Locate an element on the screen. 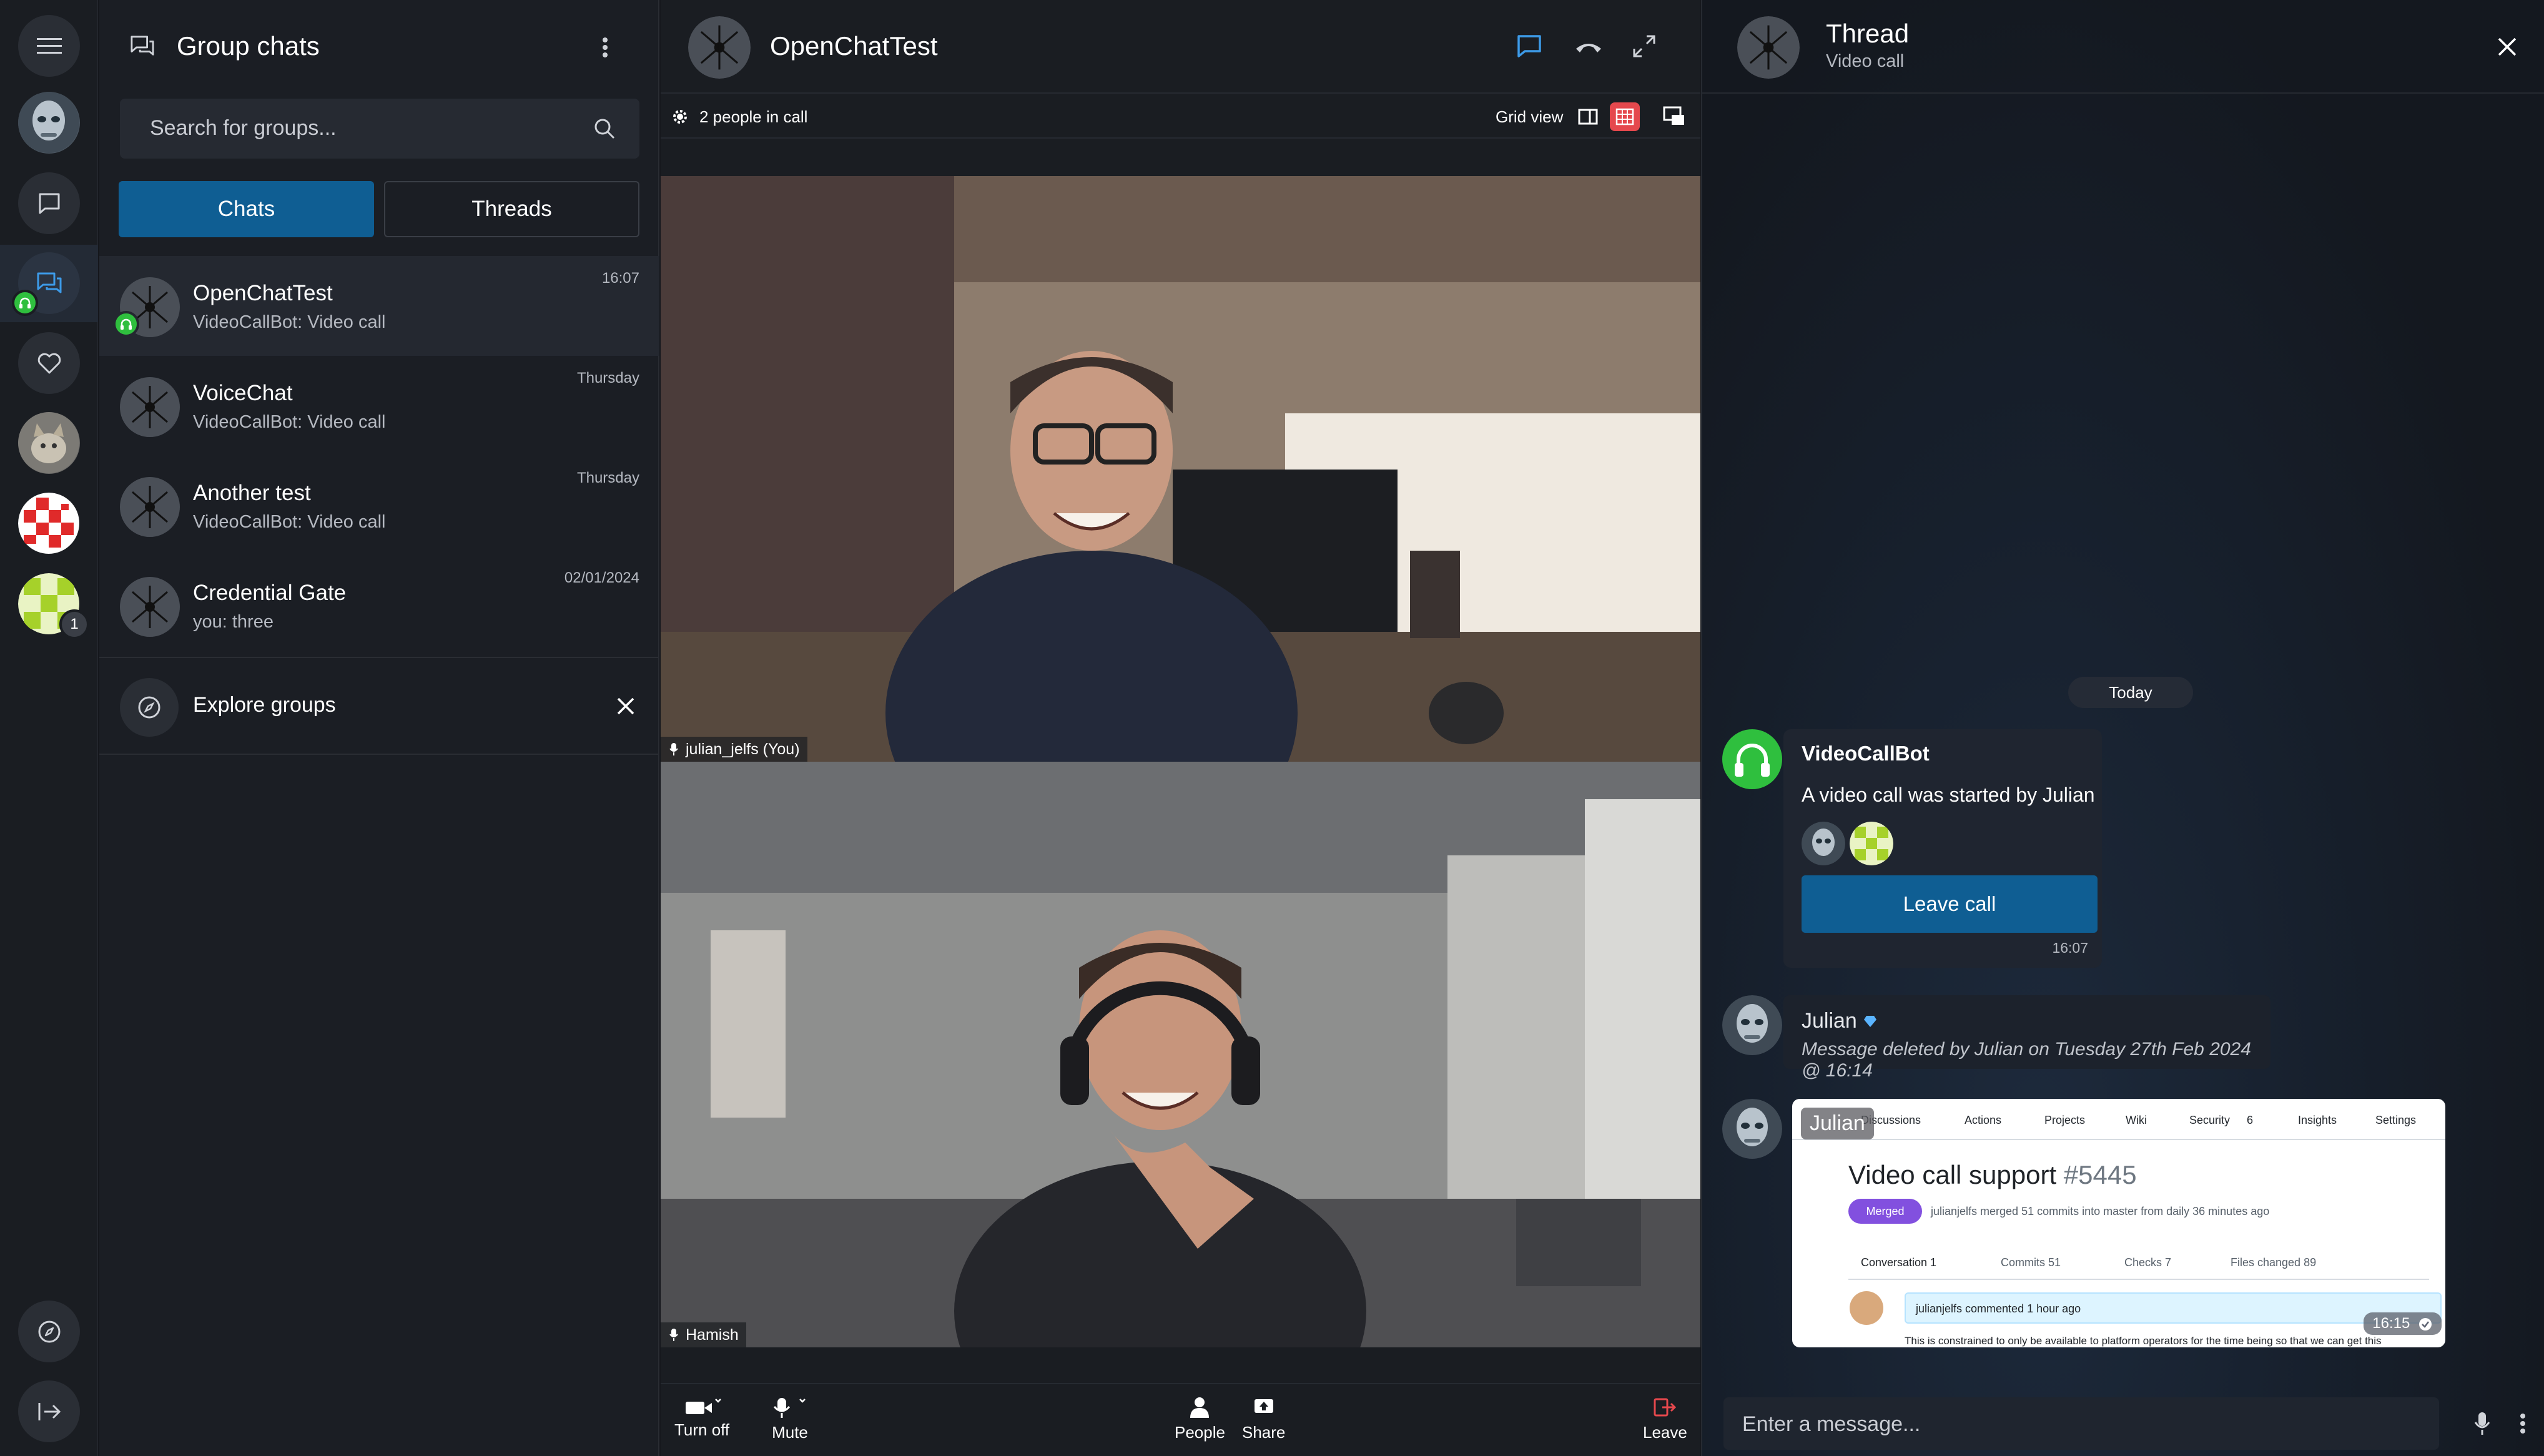 Image resolution: width=2544 pixels, height=1456 pixels. community-avatar-cat is located at coordinates (49, 443).